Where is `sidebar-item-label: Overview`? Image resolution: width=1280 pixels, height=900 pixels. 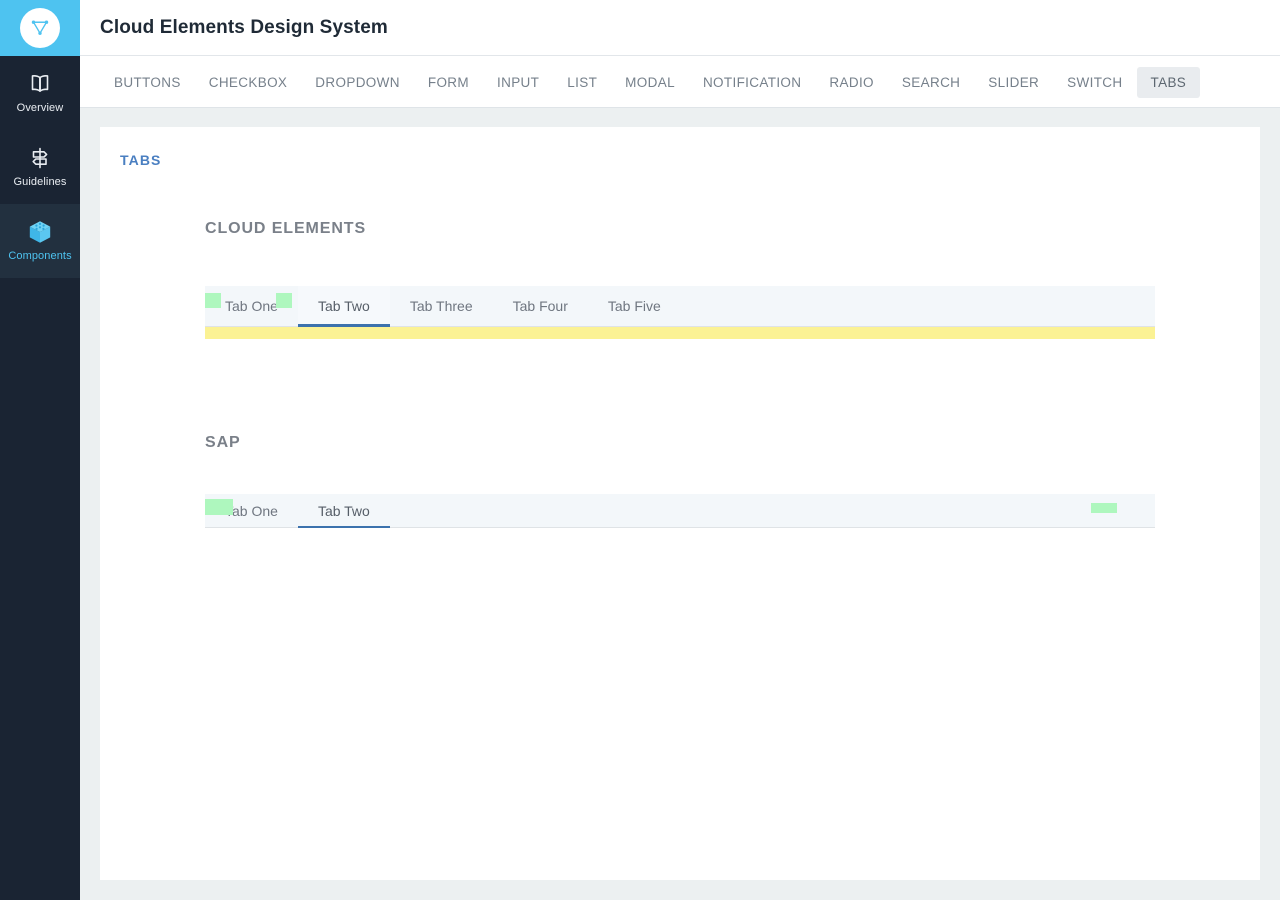
sidebar-item-label: Overview is located at coordinates (40, 108).